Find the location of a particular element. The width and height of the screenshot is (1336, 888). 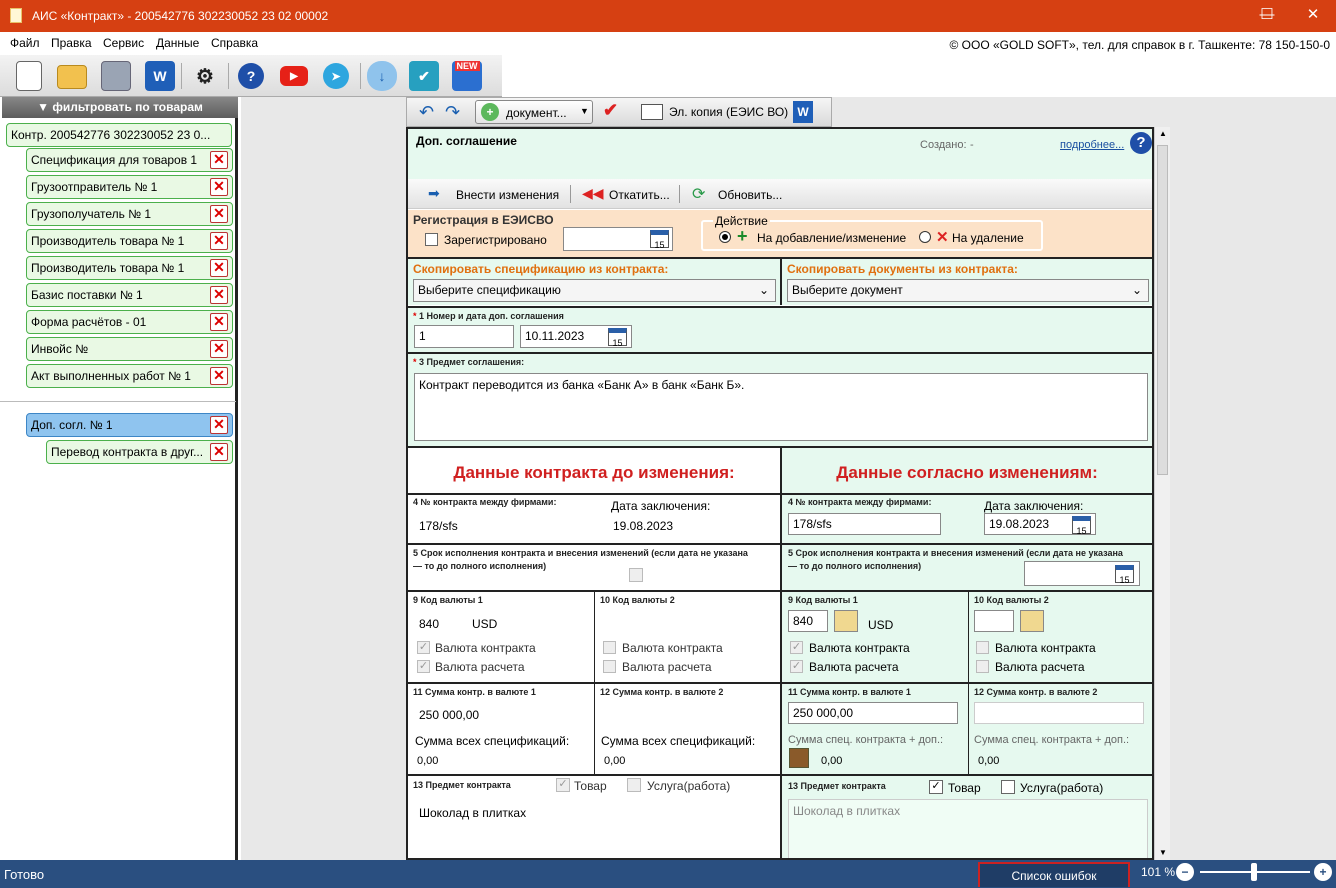

before-service-label: Услуга(работа) is located at coordinates (689, 786).